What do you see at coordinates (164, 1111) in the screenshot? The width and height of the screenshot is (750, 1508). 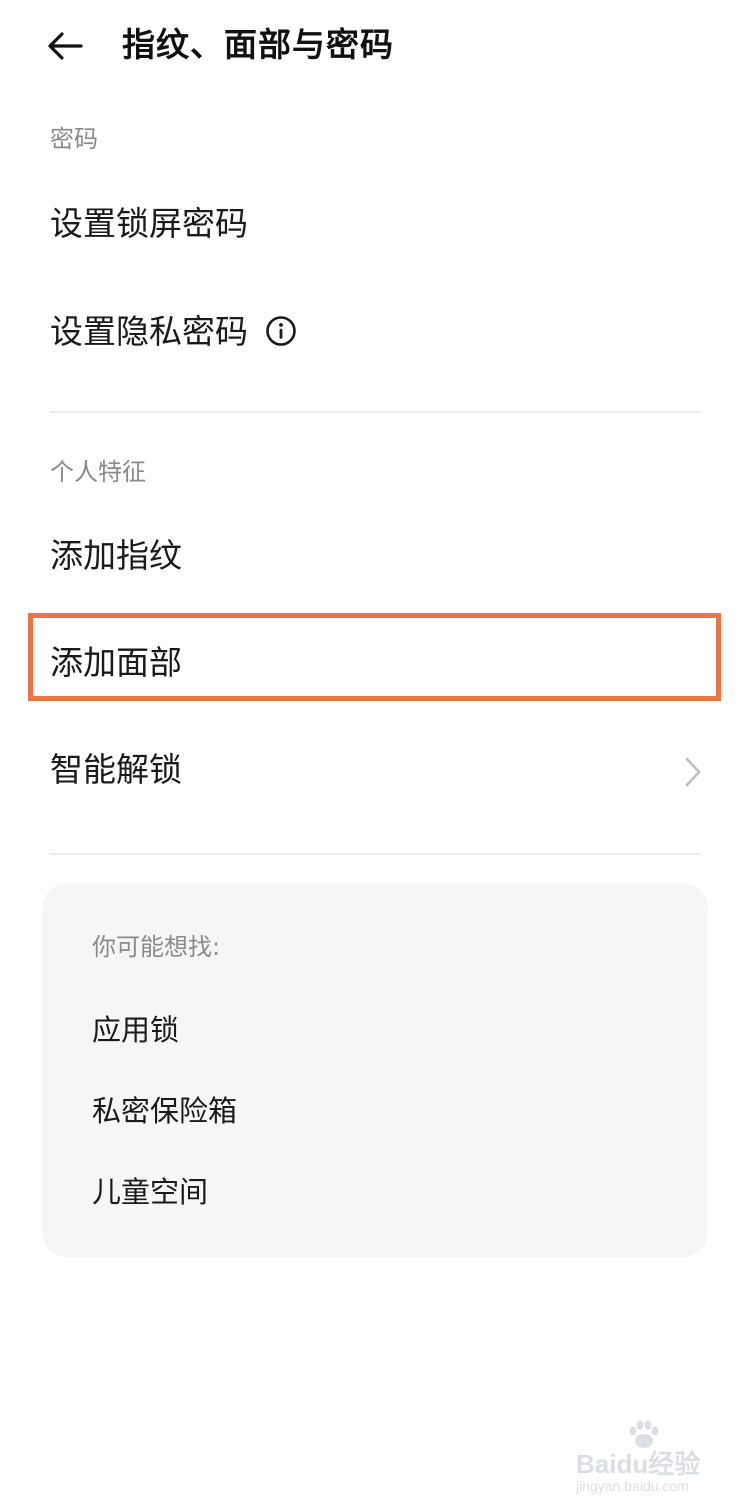 I see `suggestion-private-safe: 私密保险箱` at bounding box center [164, 1111].